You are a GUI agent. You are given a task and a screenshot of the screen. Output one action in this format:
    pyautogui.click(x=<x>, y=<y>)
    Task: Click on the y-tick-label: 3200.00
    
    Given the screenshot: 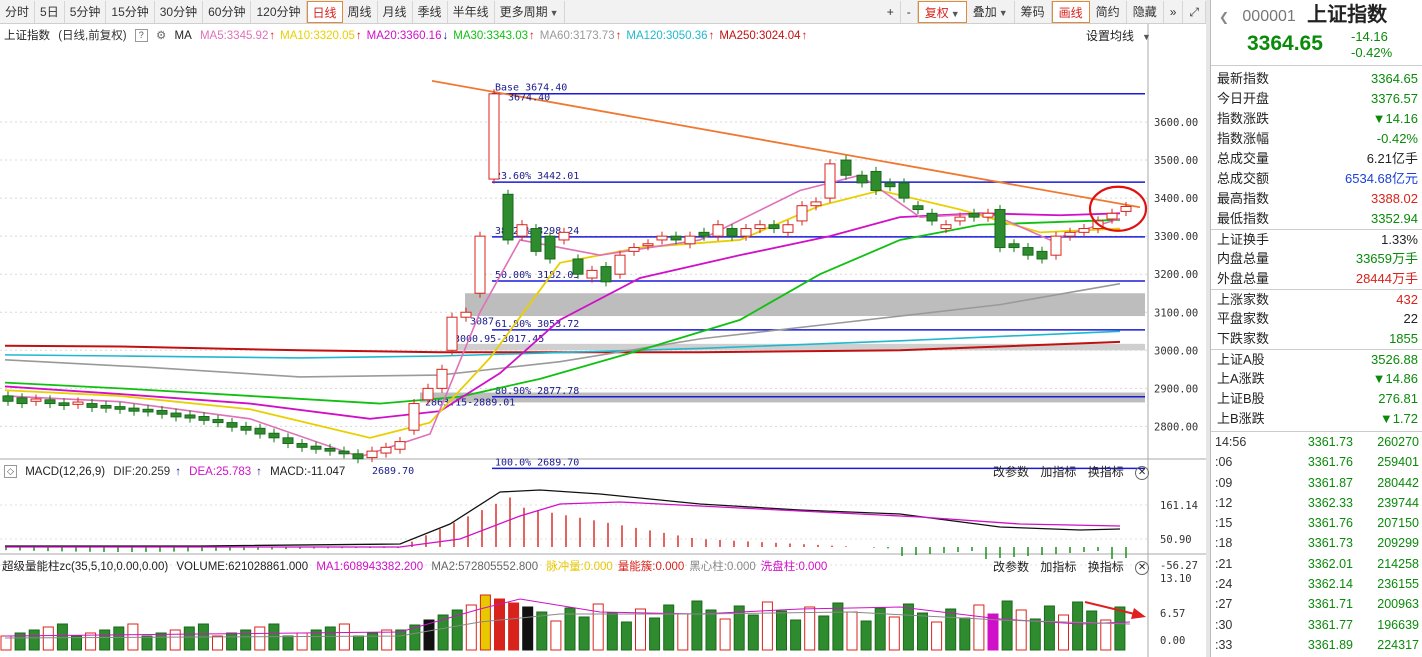 What is the action you would take?
    pyautogui.click(x=1176, y=275)
    